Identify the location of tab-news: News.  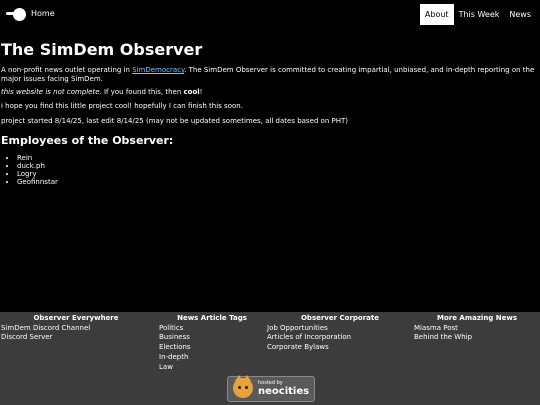
(520, 14).